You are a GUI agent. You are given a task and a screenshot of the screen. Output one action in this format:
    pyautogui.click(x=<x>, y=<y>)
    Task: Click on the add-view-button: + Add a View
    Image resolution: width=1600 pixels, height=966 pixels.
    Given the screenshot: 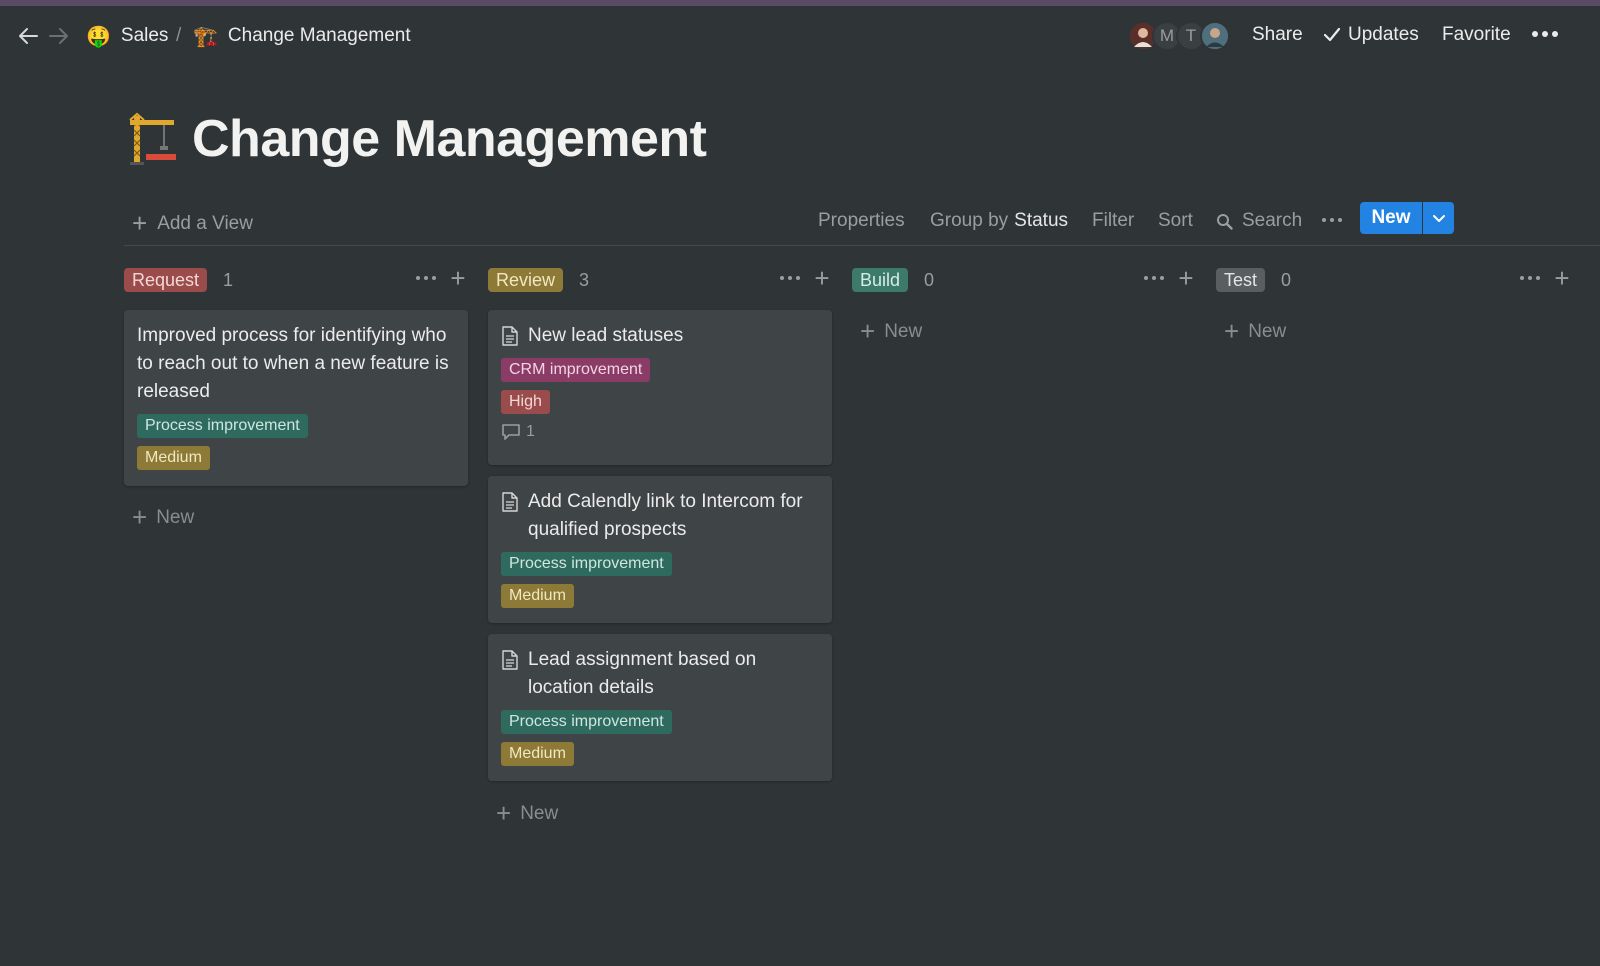 What is the action you would take?
    pyautogui.click(x=192, y=223)
    